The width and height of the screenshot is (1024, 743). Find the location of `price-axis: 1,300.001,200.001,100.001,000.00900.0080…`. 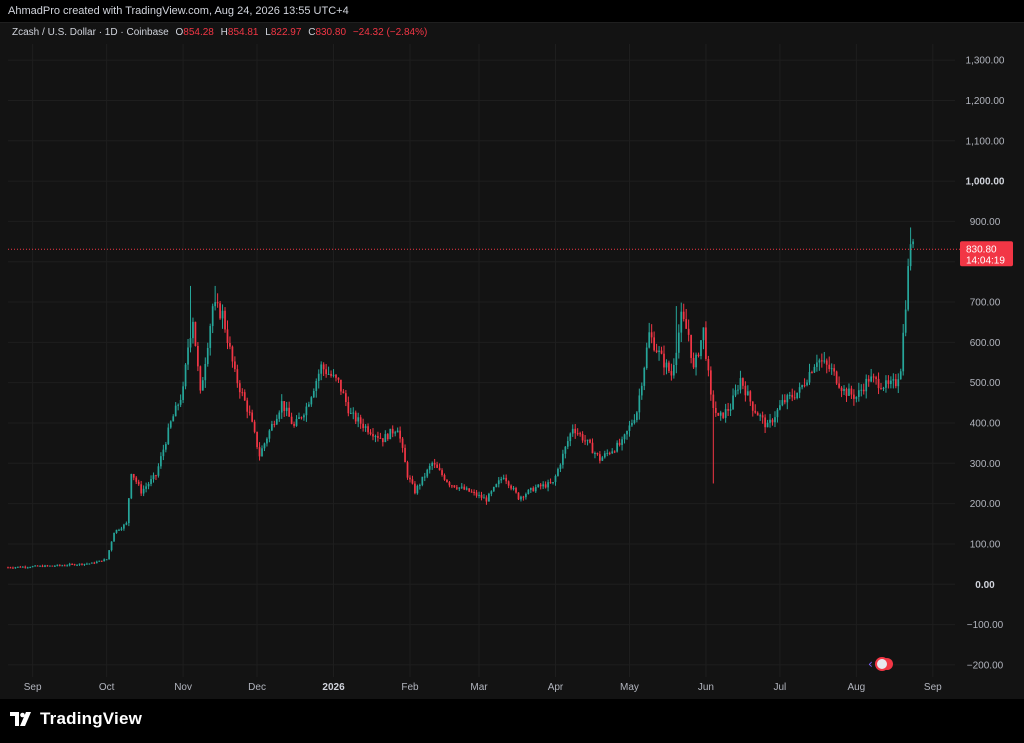

price-axis: 1,300.001,200.001,100.001,000.00900.0080… is located at coordinates (985, 364).